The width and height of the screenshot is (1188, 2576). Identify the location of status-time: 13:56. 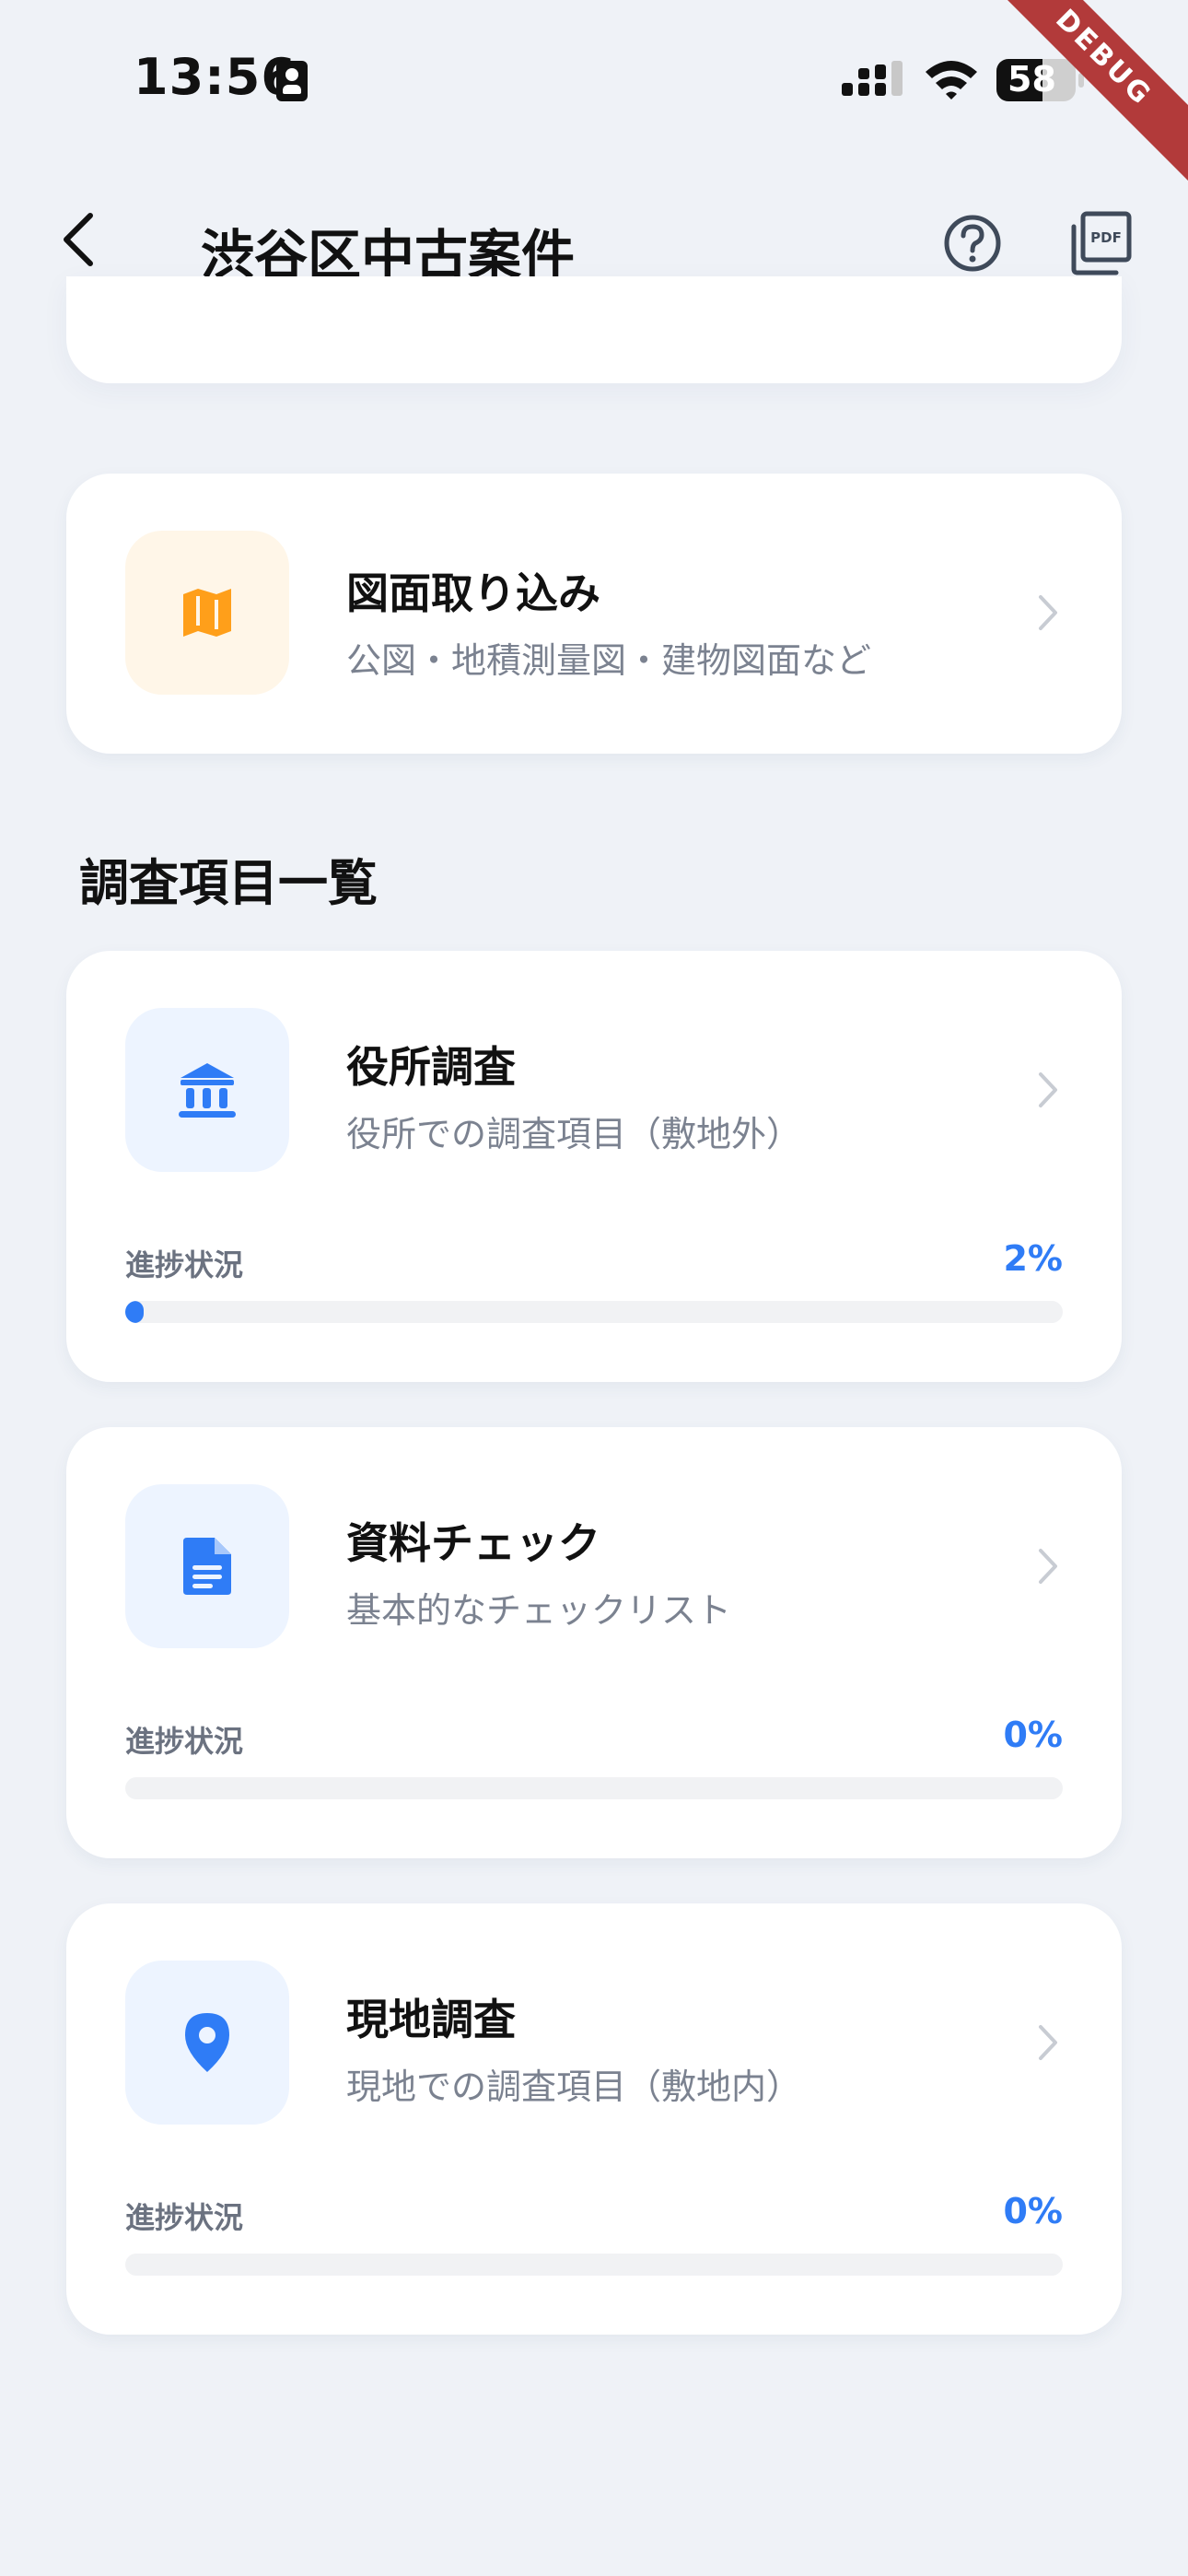
(215, 77).